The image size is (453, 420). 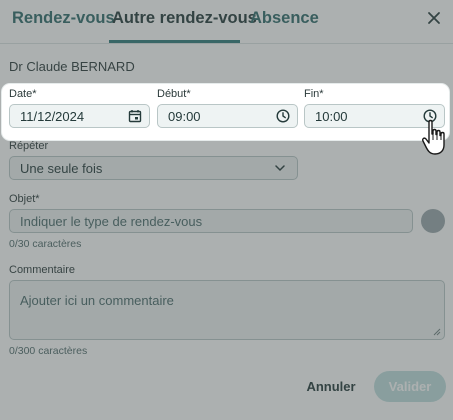 I want to click on date-field: 11/12/2024, so click(x=79, y=116).